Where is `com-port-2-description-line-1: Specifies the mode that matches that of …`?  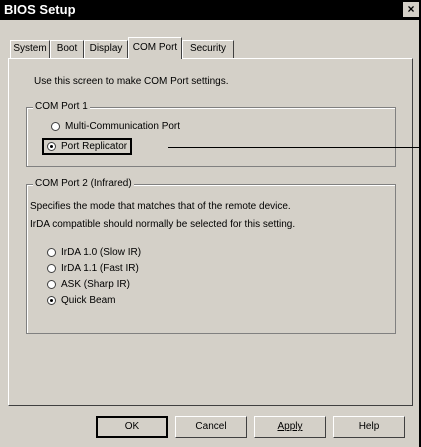 com-port-2-description-line-1: Specifies the mode that matches that of … is located at coordinates (160, 206).